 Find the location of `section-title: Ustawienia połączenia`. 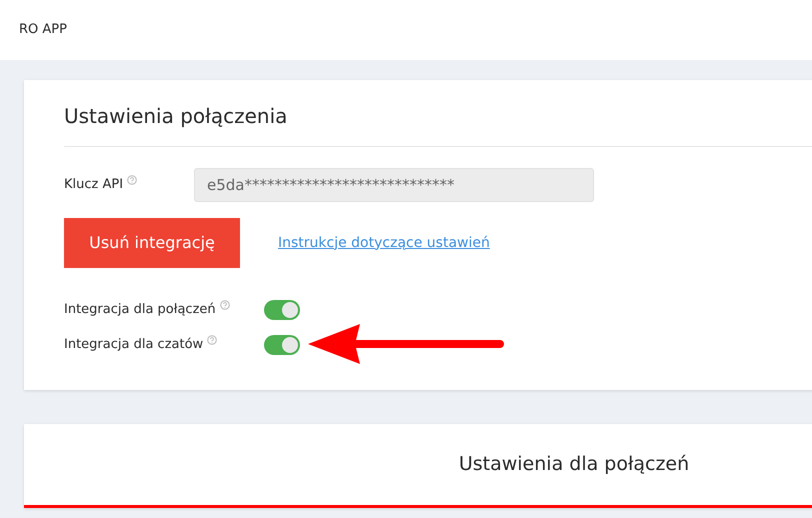

section-title: Ustawienia połączenia is located at coordinates (438, 125).